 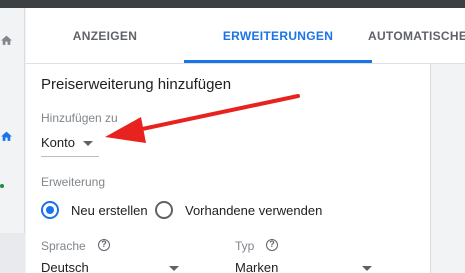 What do you see at coordinates (63, 246) in the screenshot?
I see `language-label: Sprache` at bounding box center [63, 246].